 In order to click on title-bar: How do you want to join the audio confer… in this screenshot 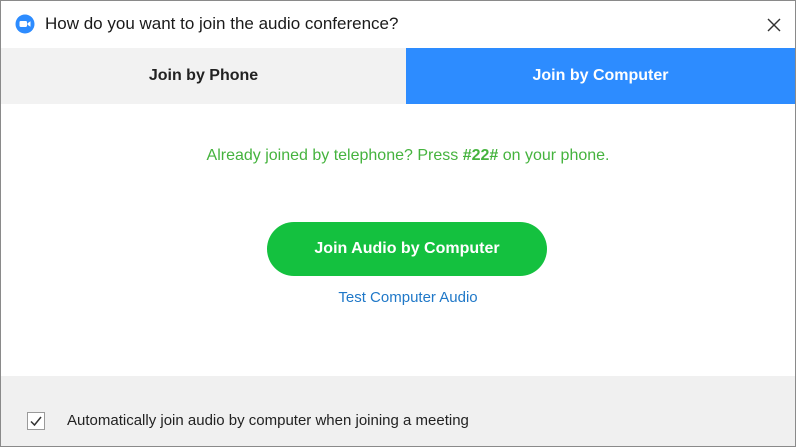, I will do `click(398, 24)`.